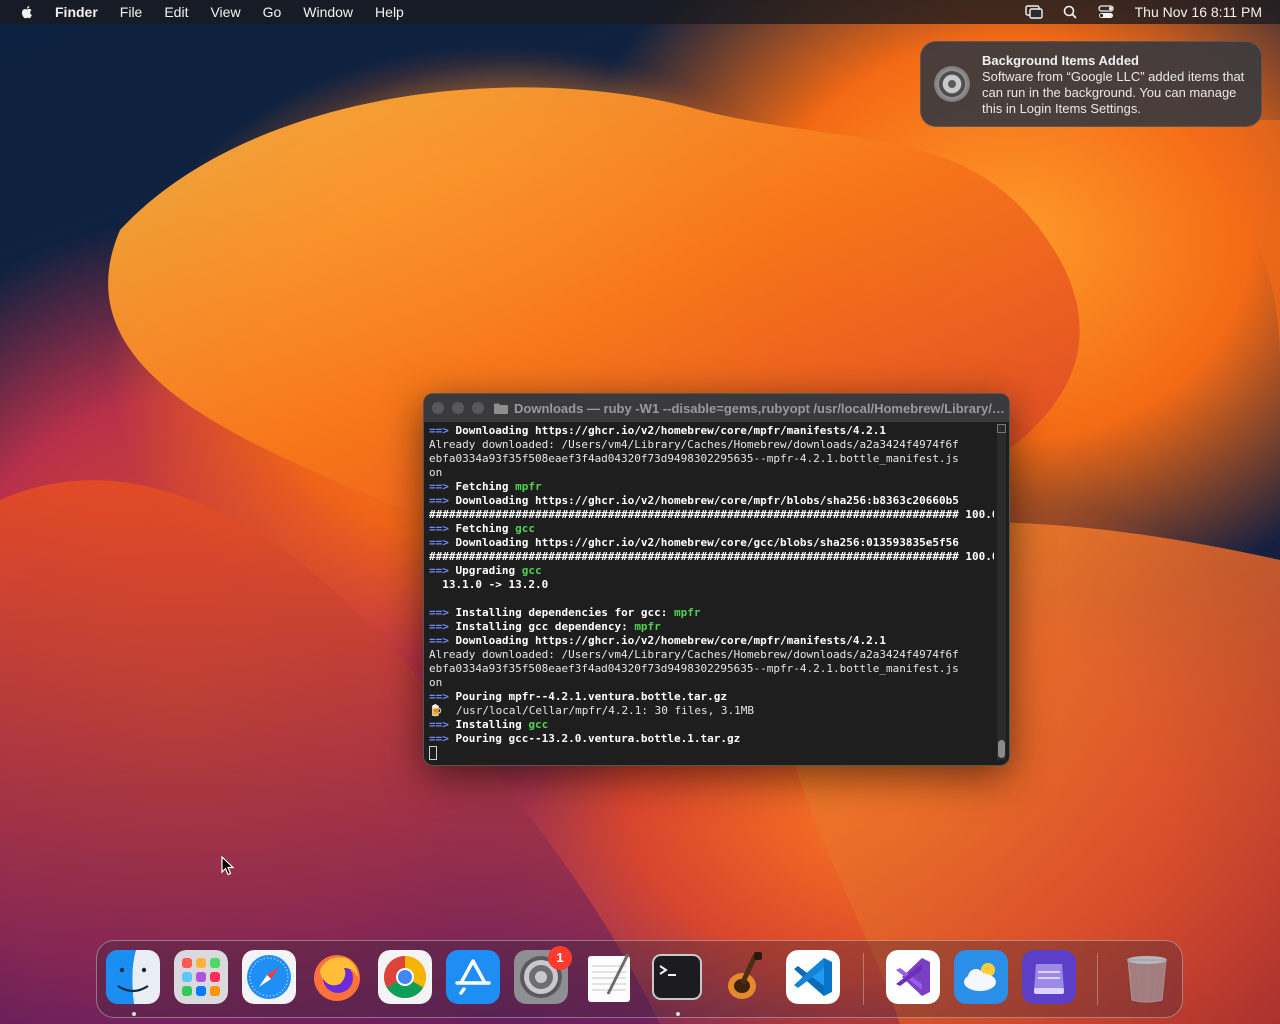 Image resolution: width=1280 pixels, height=1024 pixels. I want to click on close-button, so click(438, 408).